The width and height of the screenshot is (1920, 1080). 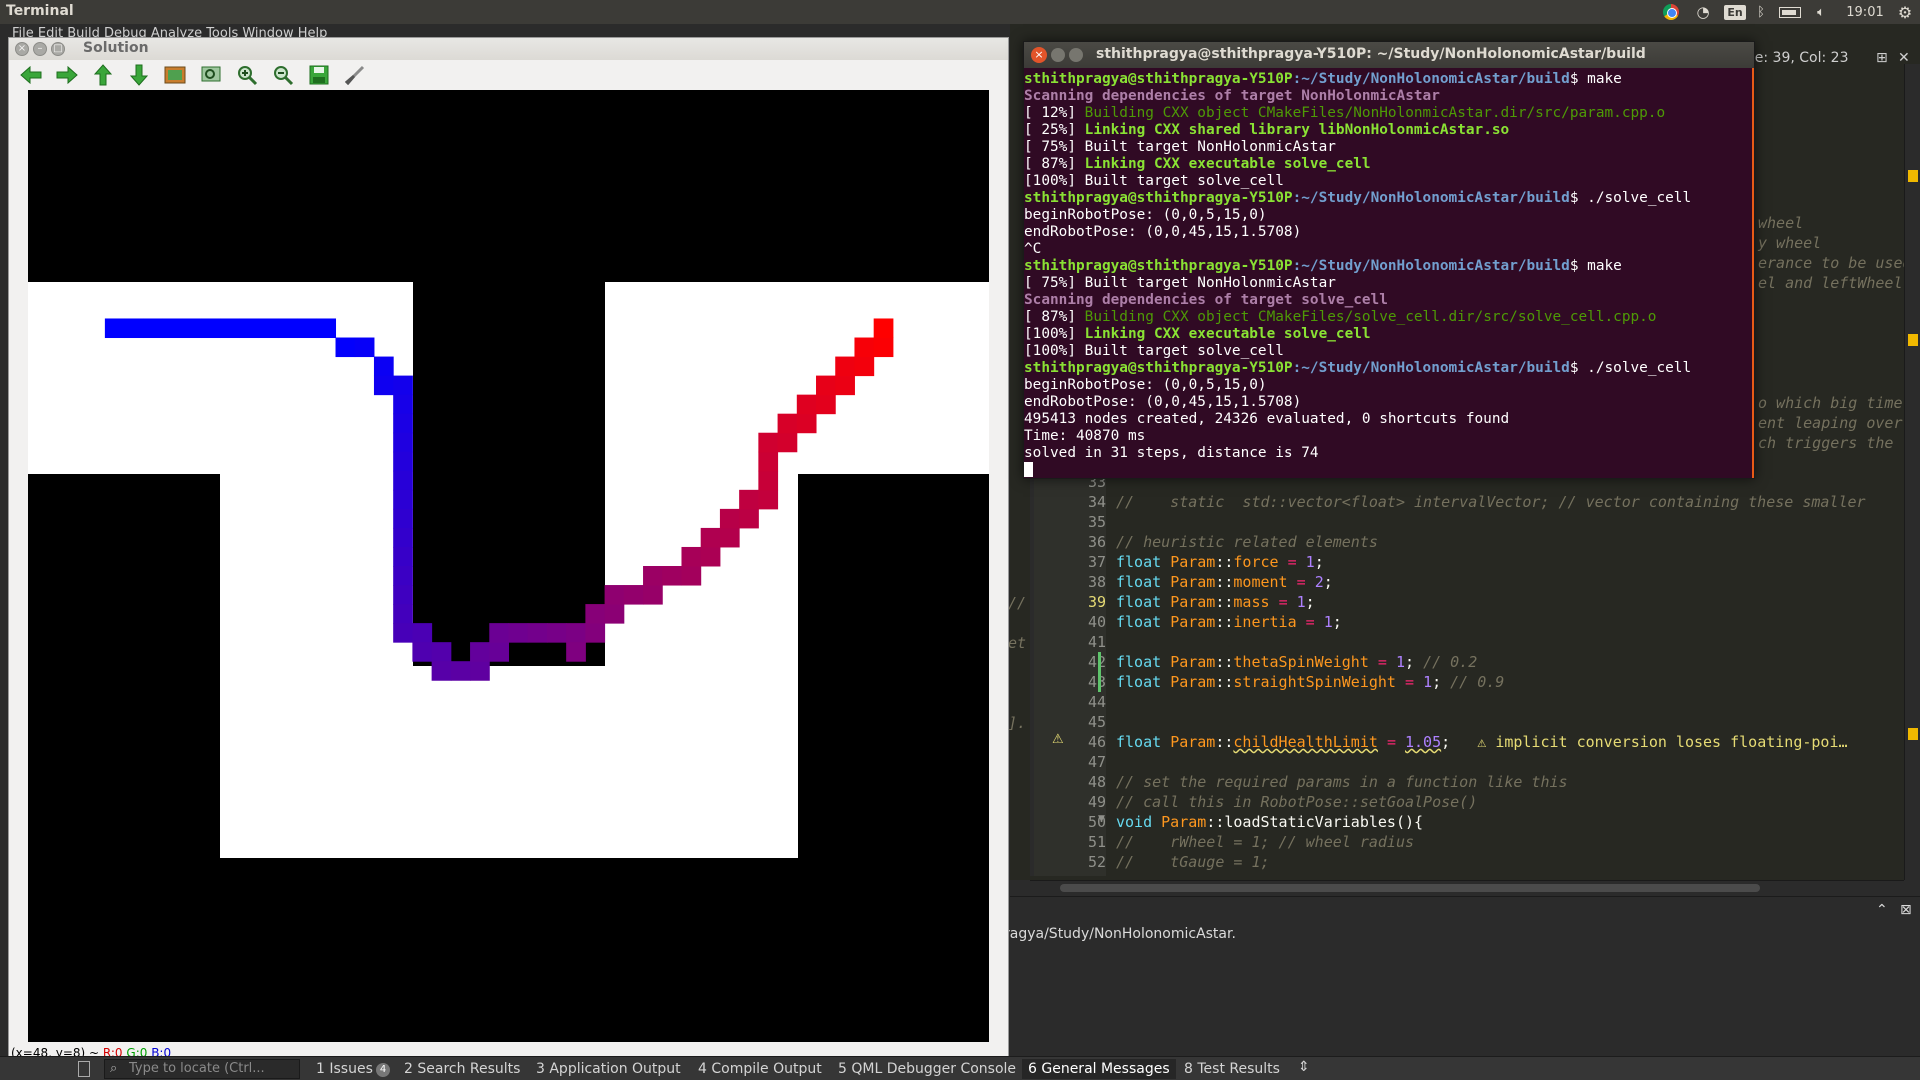 I want to click on battery-icon, so click(x=1790, y=12).